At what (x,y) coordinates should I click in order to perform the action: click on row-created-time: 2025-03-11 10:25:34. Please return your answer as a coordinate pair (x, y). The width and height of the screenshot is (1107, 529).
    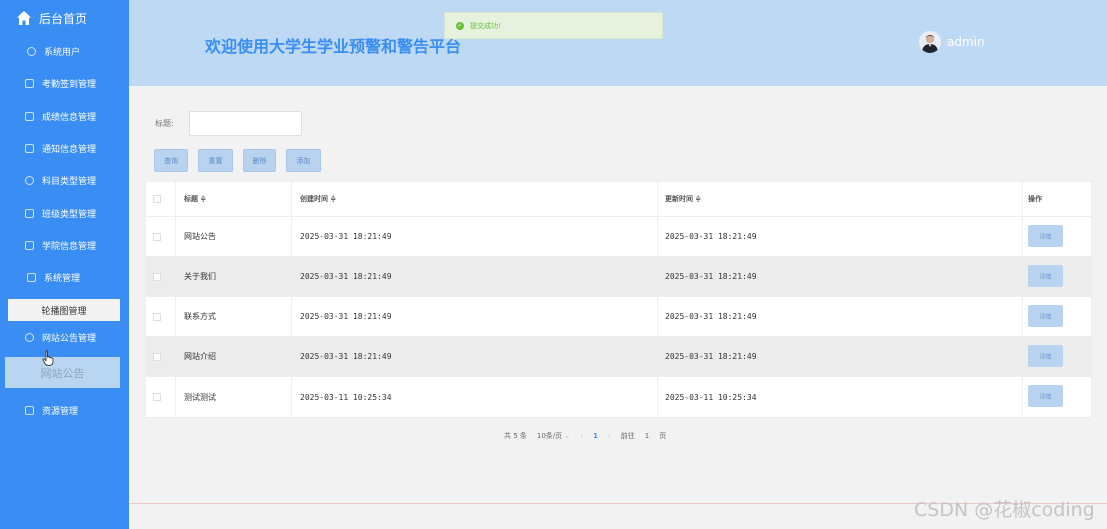
    Looking at the image, I should click on (346, 397).